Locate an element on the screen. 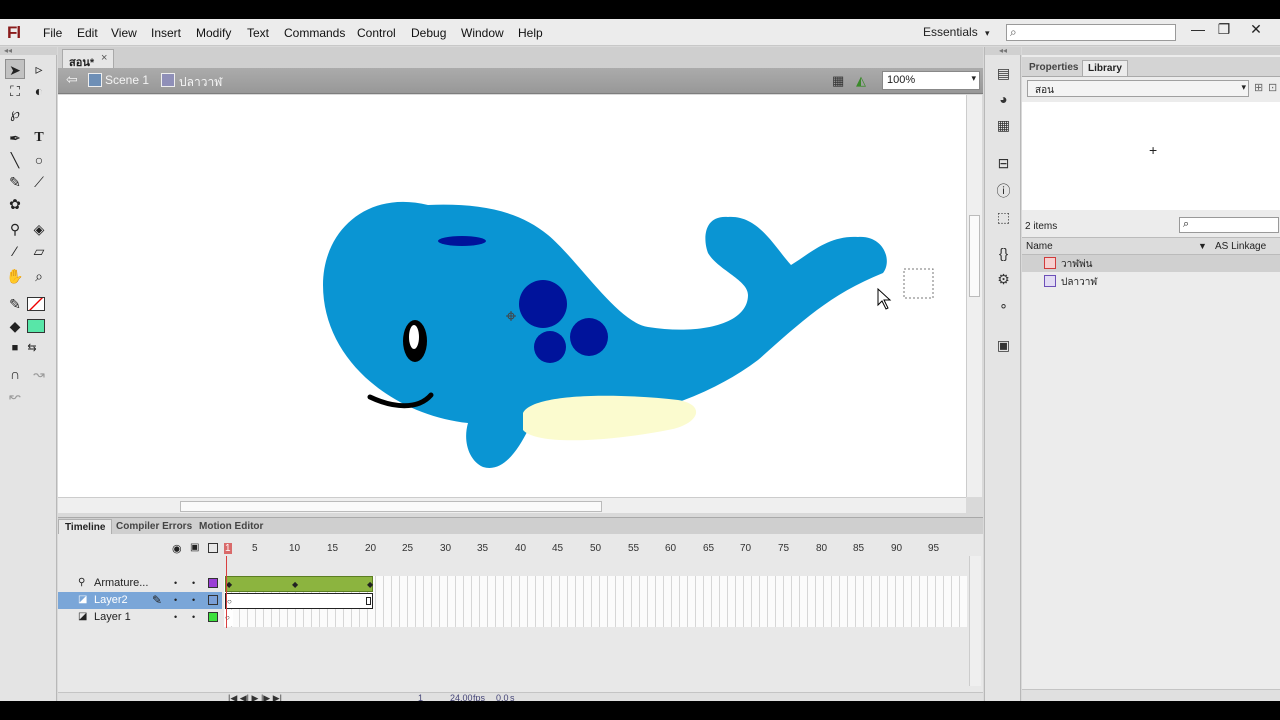 Image resolution: width=1280 pixels, height=720 pixels. eye-icon: ◉ is located at coordinates (177, 548).